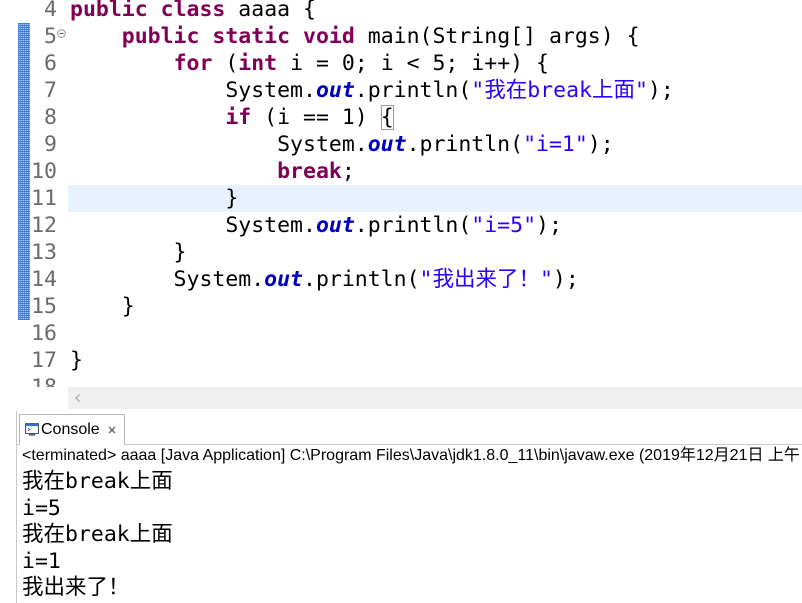 Image resolution: width=802 pixels, height=603 pixels. Describe the element at coordinates (401, 198) in the screenshot. I see `code-line-current: 11 }` at that location.